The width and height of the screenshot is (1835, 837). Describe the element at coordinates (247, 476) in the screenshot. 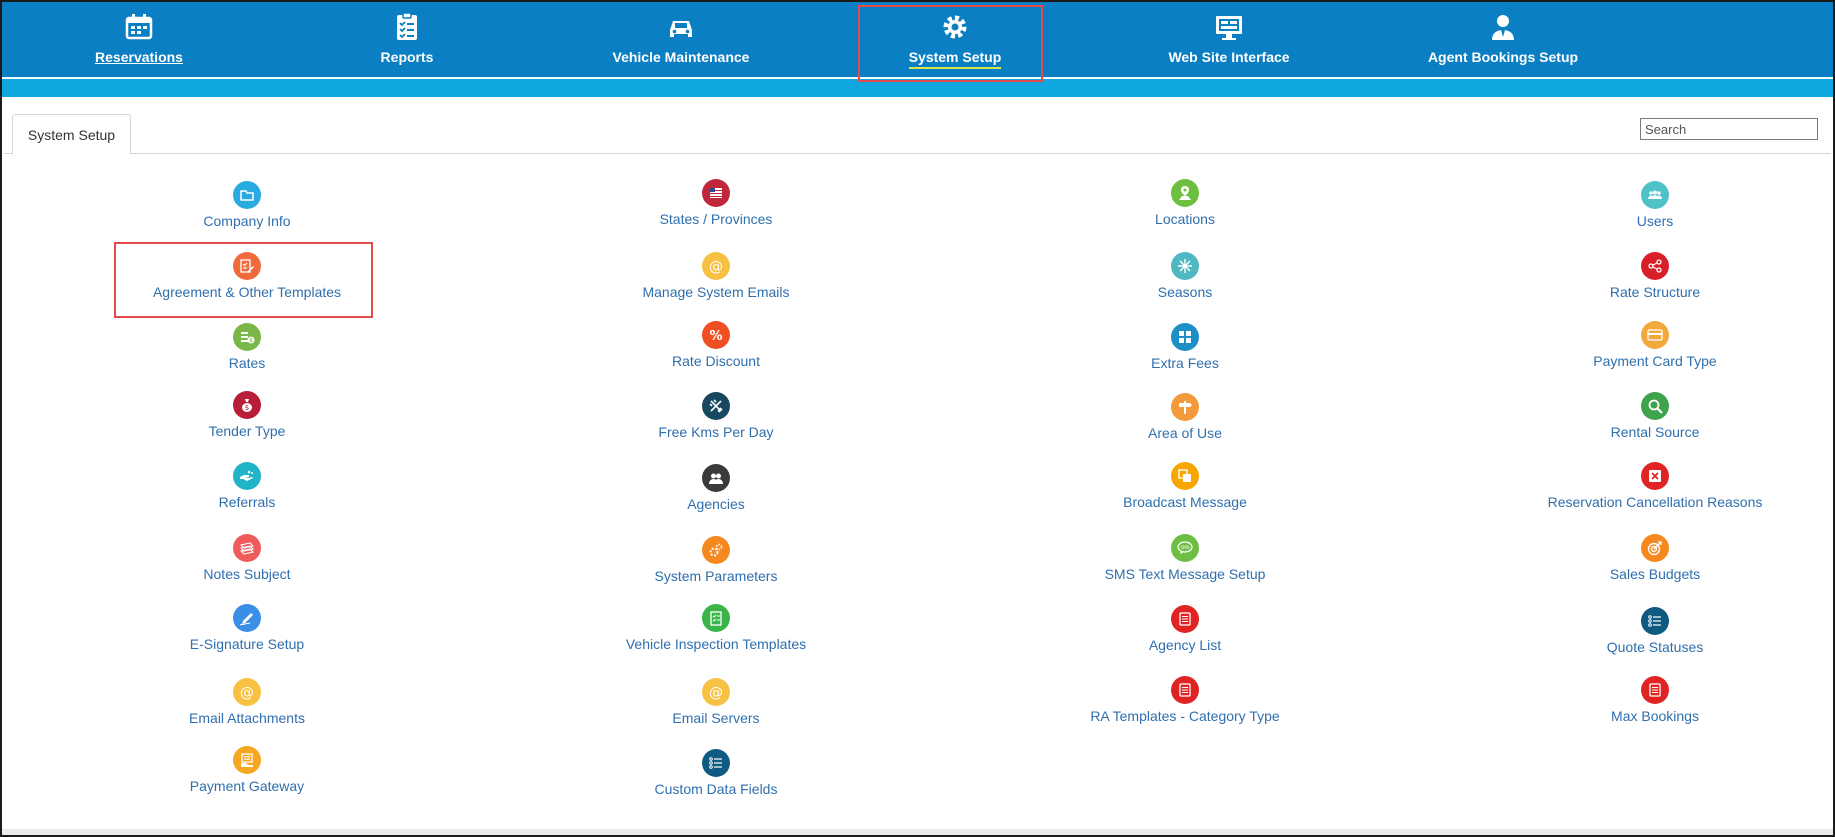

I see `hand-icon` at that location.